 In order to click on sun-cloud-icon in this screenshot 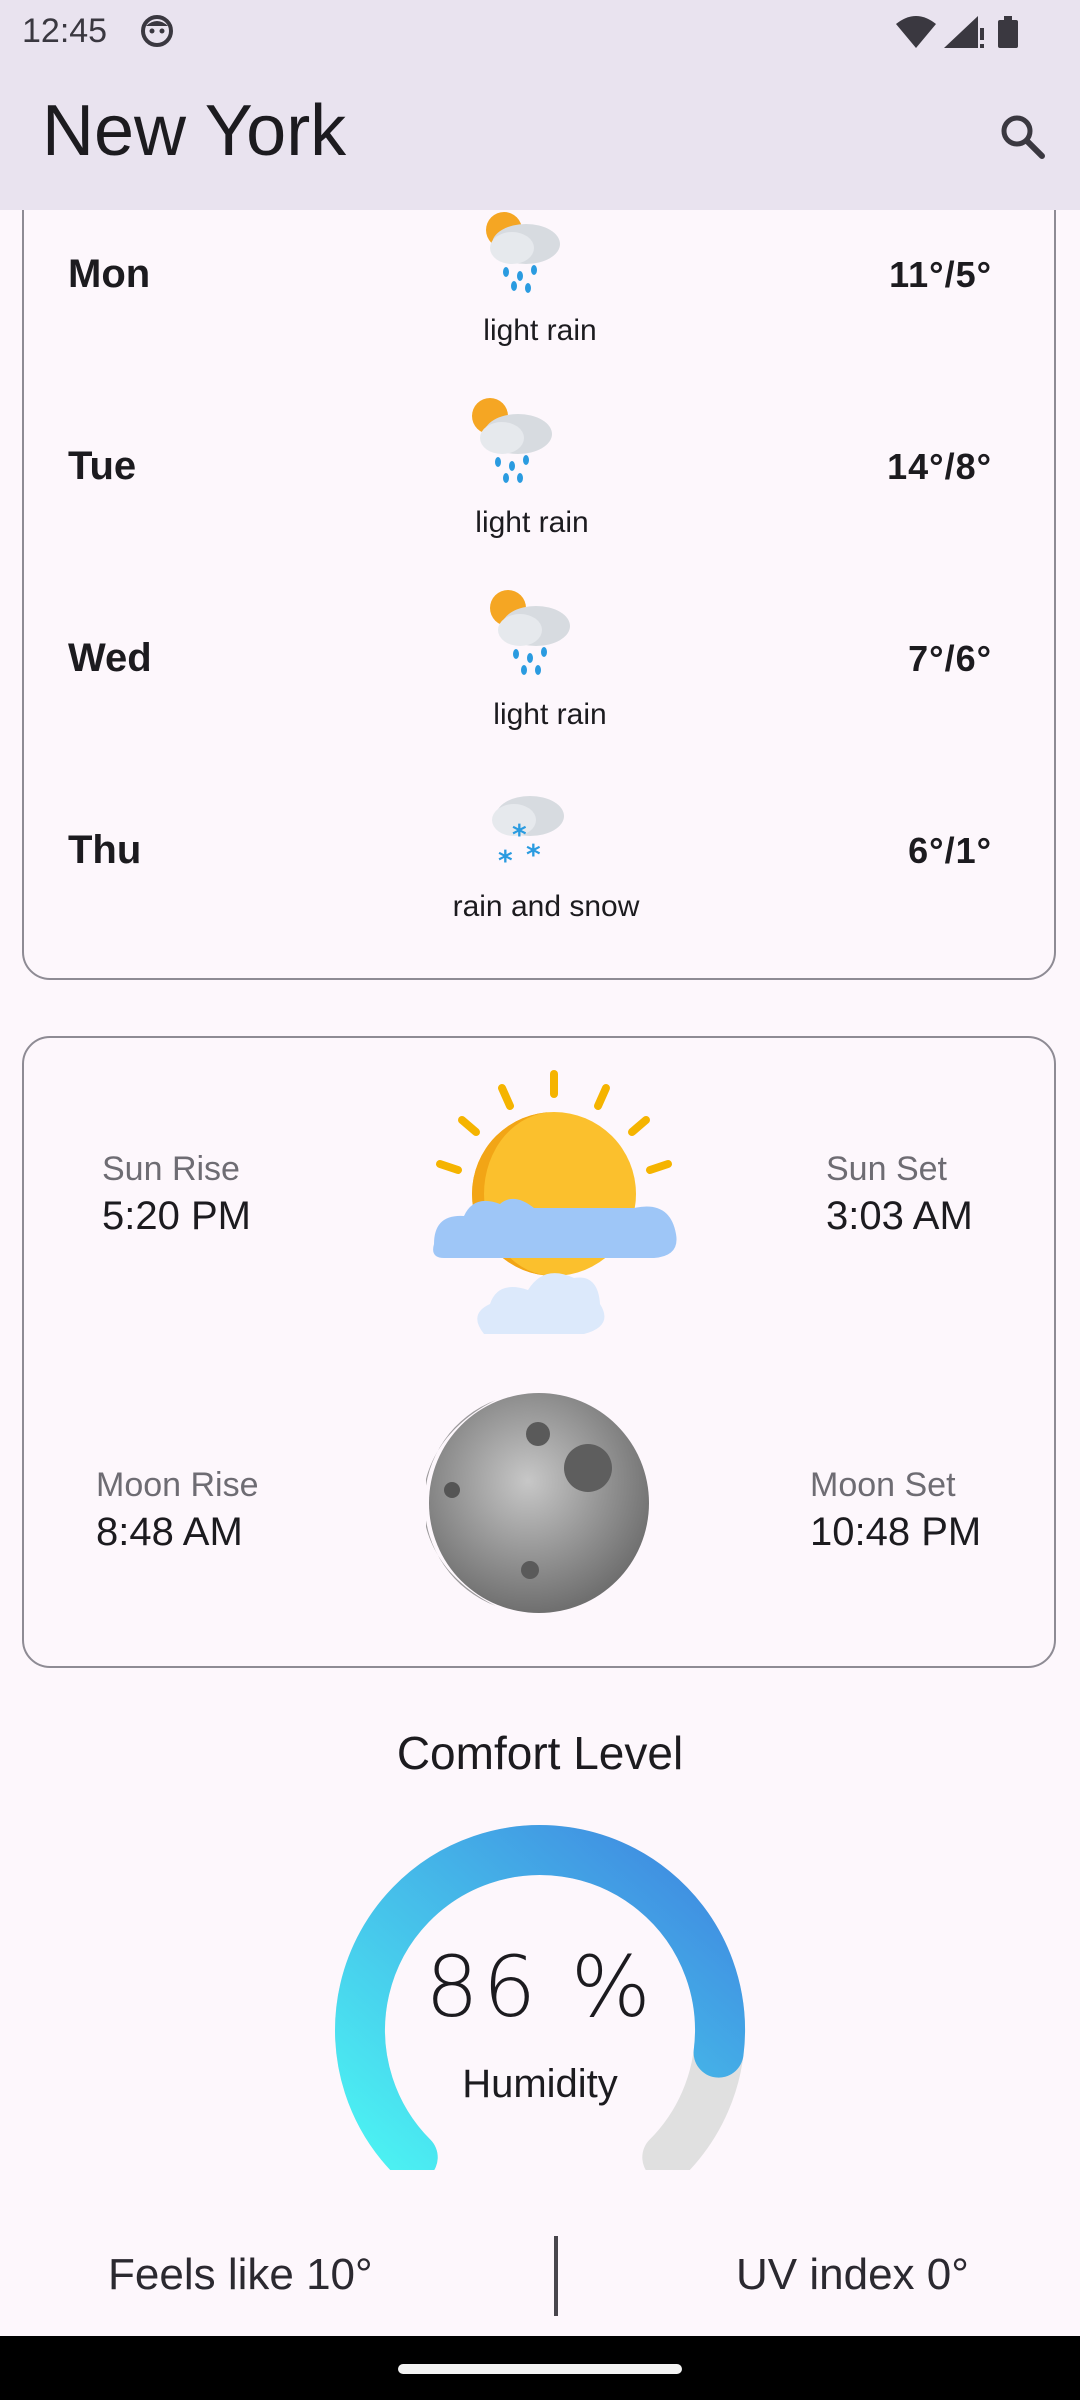, I will do `click(555, 1202)`.